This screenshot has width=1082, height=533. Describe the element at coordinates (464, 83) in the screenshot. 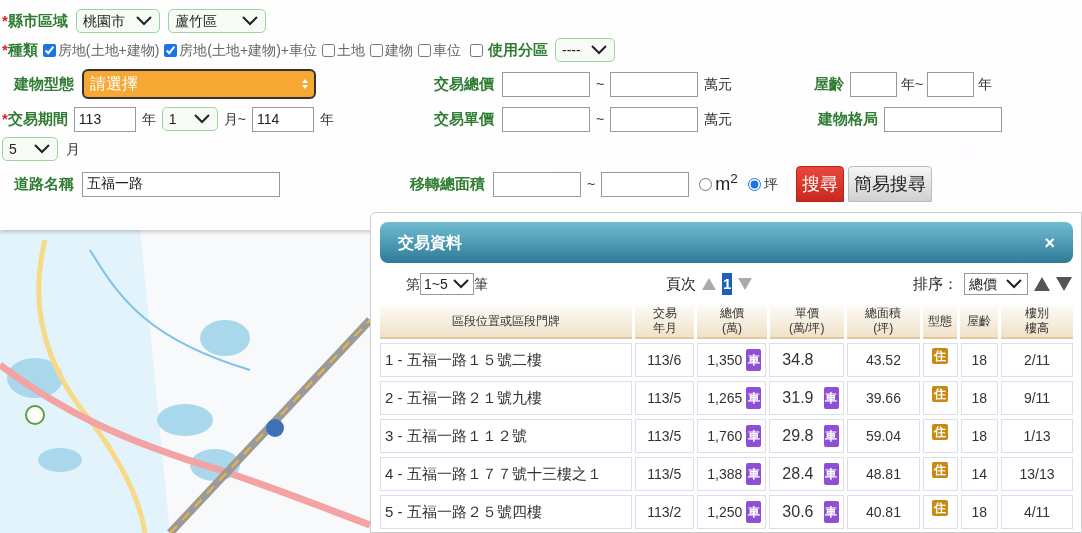

I see `field-label: 交易總價` at that location.